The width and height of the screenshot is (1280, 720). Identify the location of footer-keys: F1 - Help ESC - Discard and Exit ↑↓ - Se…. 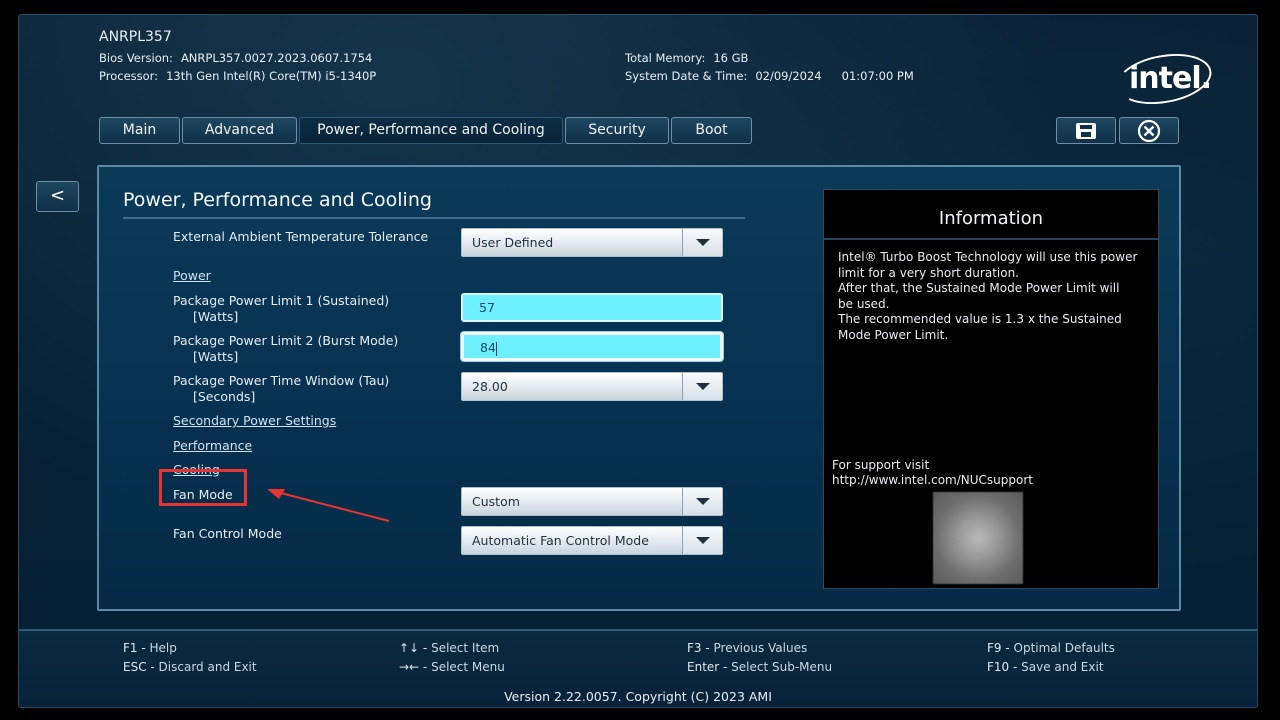
(638, 668).